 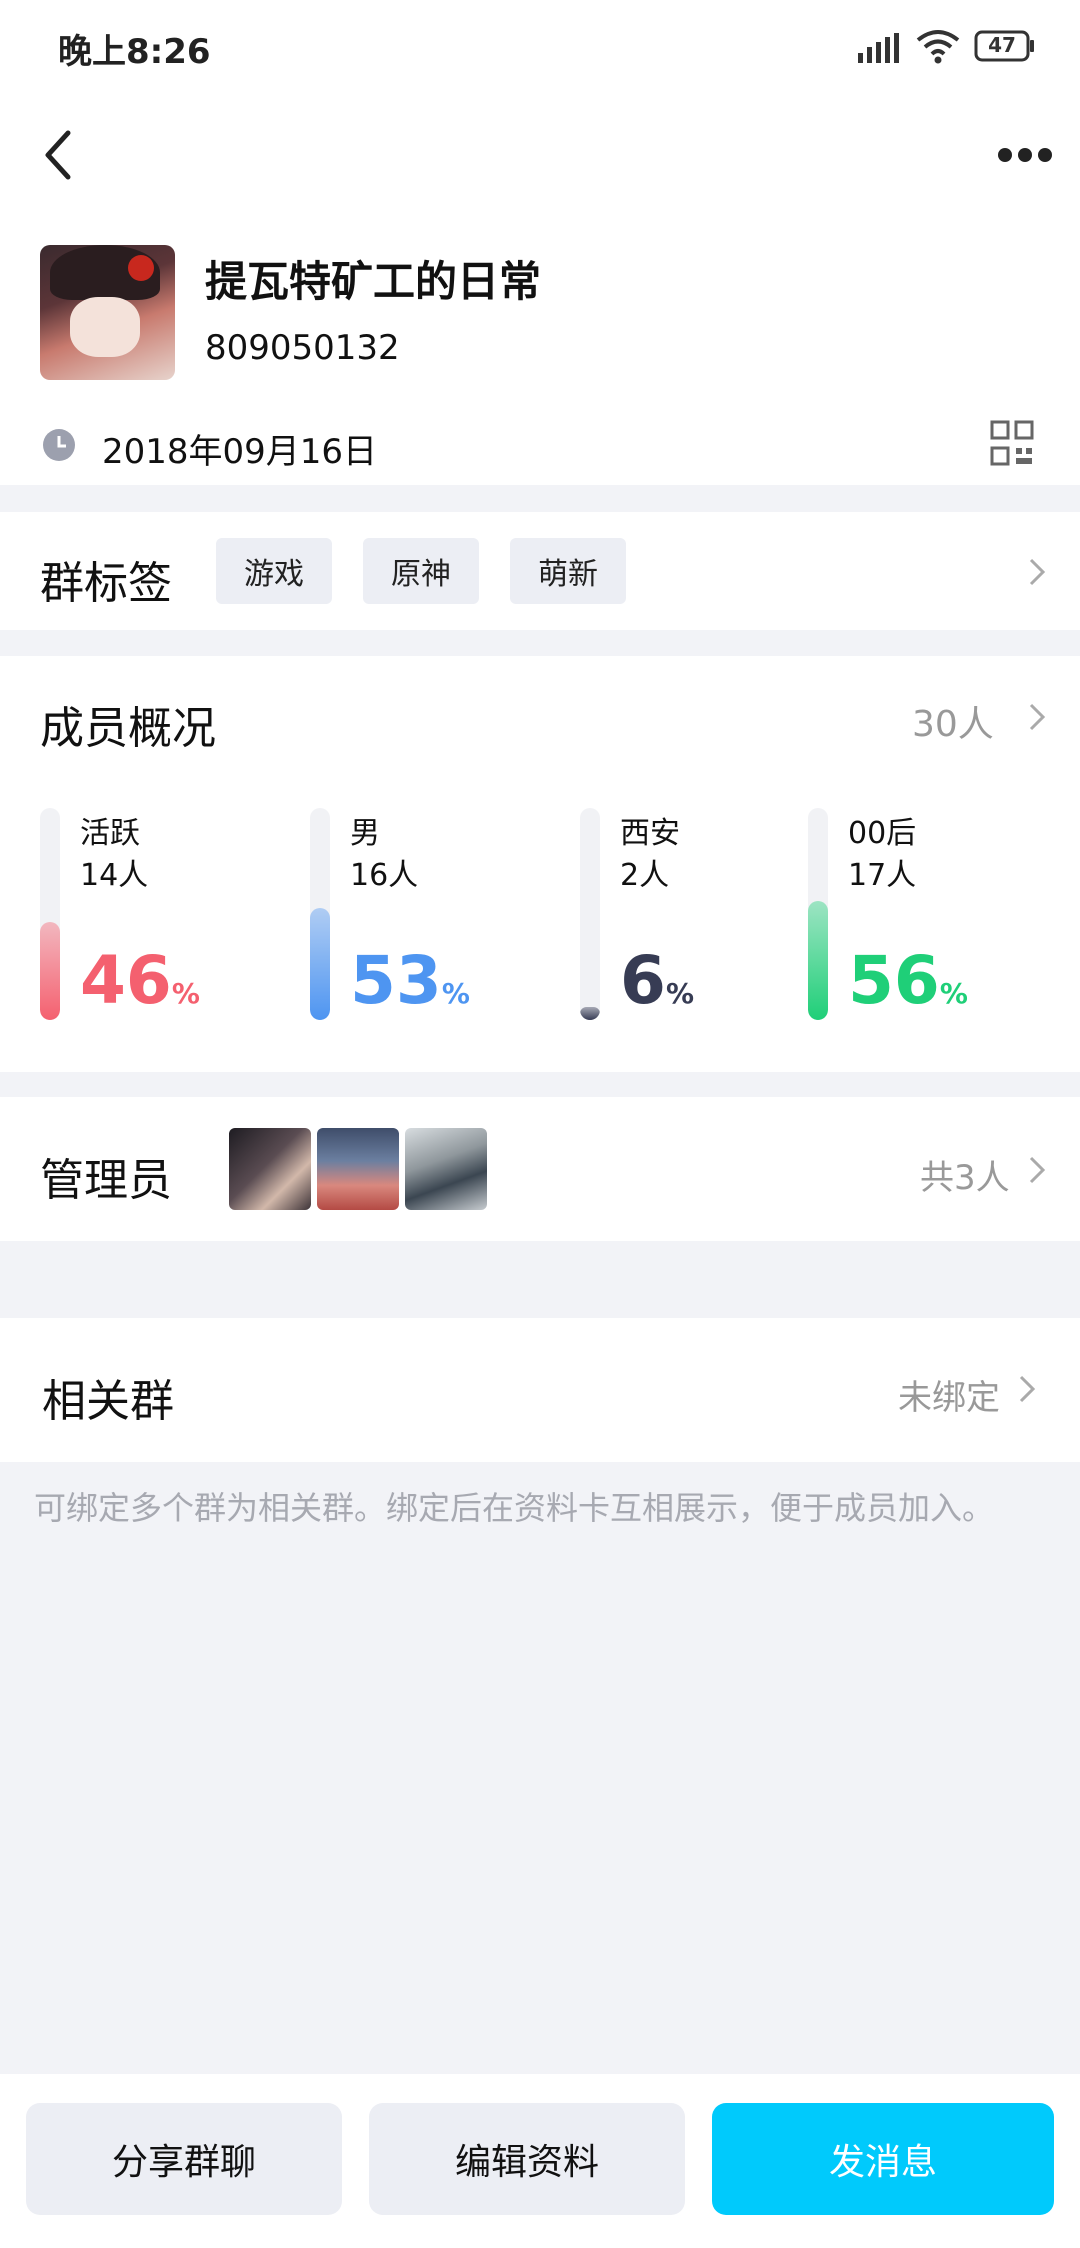 What do you see at coordinates (953, 721) in the screenshot?
I see `members-count: 30人` at bounding box center [953, 721].